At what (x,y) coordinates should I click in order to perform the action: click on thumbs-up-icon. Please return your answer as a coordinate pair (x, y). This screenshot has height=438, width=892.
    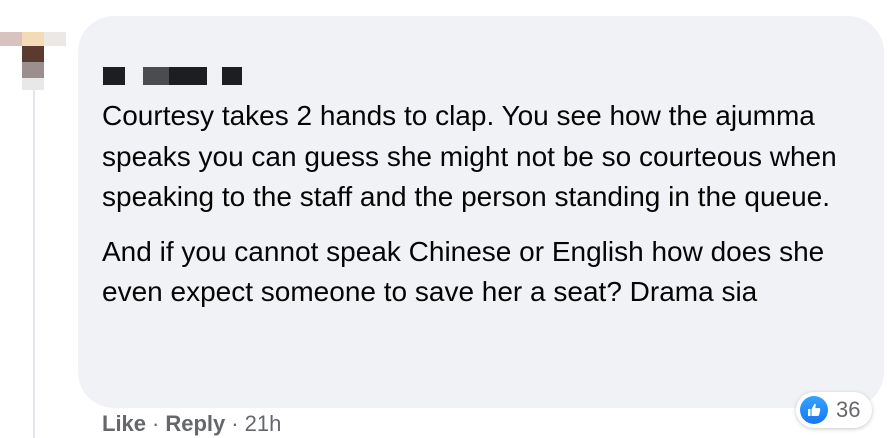
    Looking at the image, I should click on (814, 410).